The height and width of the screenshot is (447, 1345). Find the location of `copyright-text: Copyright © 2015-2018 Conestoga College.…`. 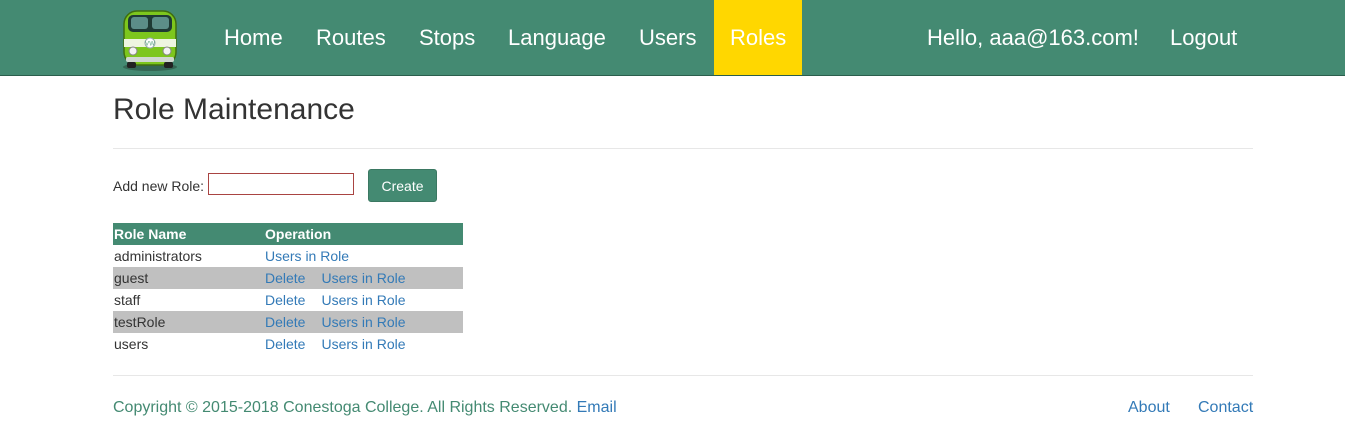

copyright-text: Copyright © 2015-2018 Conestoga College.… is located at coordinates (343, 407).